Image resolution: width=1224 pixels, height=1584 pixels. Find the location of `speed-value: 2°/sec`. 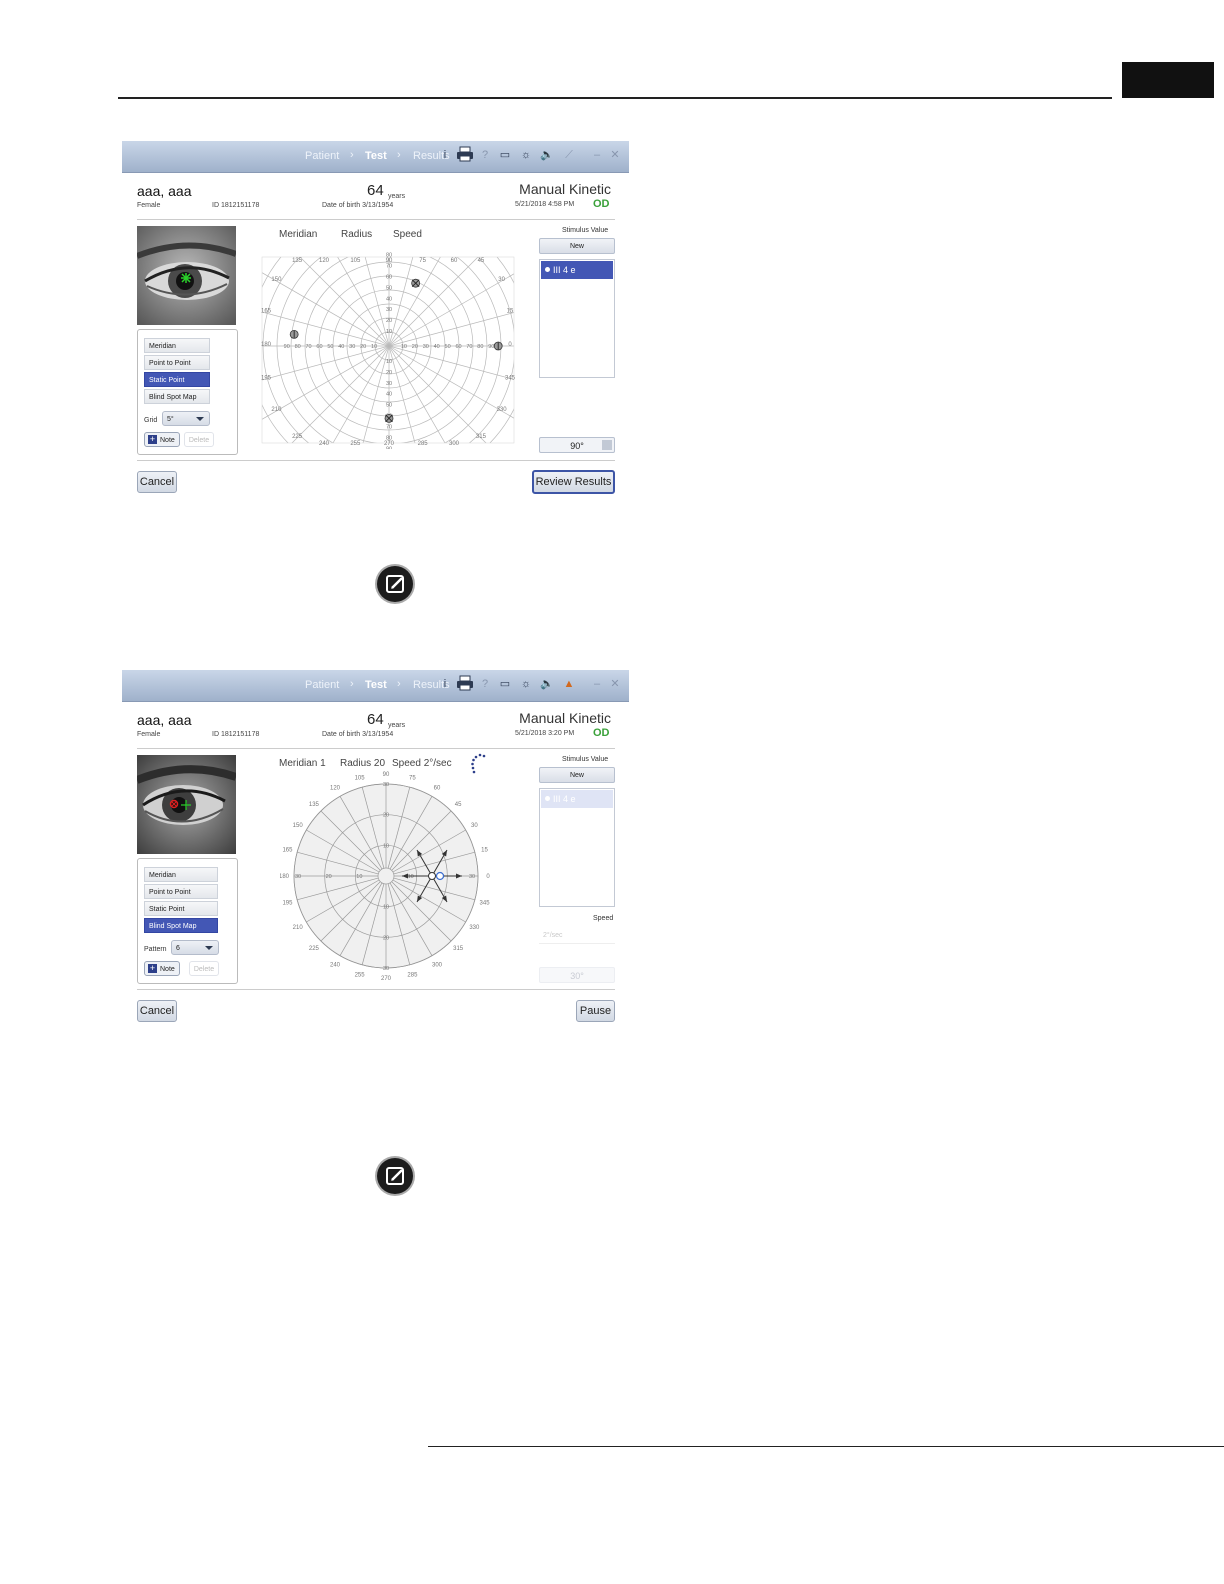

speed-value: 2°/sec is located at coordinates (553, 935).